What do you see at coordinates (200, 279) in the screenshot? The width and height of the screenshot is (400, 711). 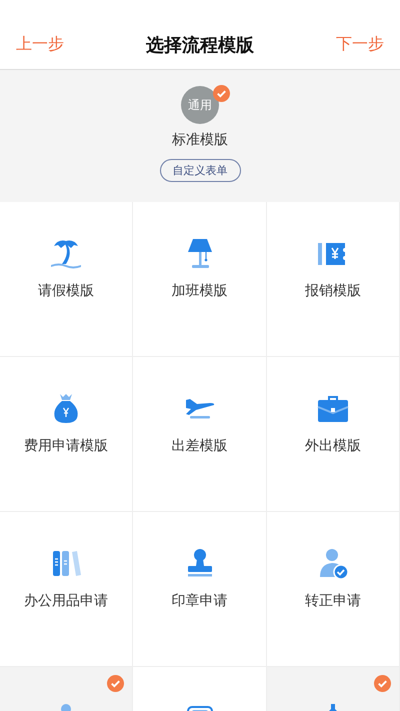 I see `template-card: 加班模版` at bounding box center [200, 279].